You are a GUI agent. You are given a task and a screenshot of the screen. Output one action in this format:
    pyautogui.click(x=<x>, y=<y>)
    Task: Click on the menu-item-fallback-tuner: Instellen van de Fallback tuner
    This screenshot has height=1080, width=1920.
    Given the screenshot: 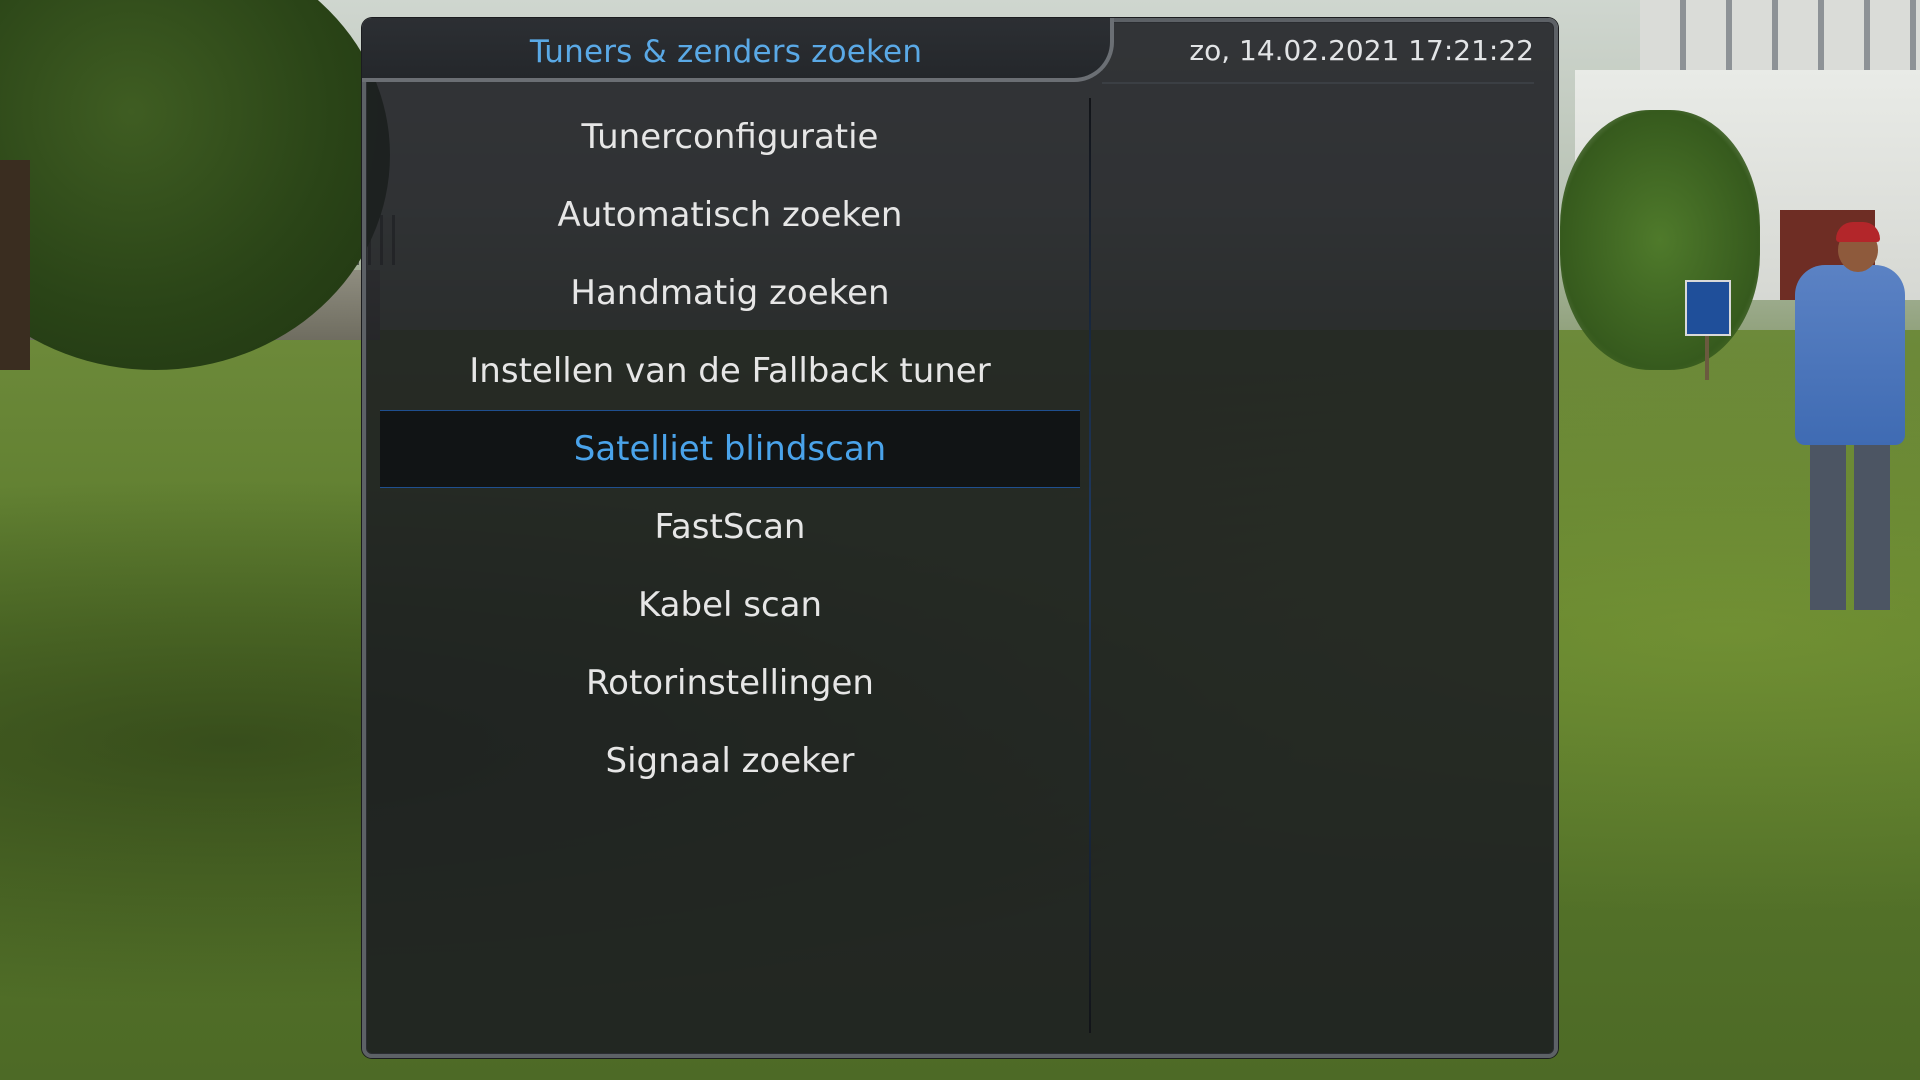 What is the action you would take?
    pyautogui.click(x=730, y=371)
    